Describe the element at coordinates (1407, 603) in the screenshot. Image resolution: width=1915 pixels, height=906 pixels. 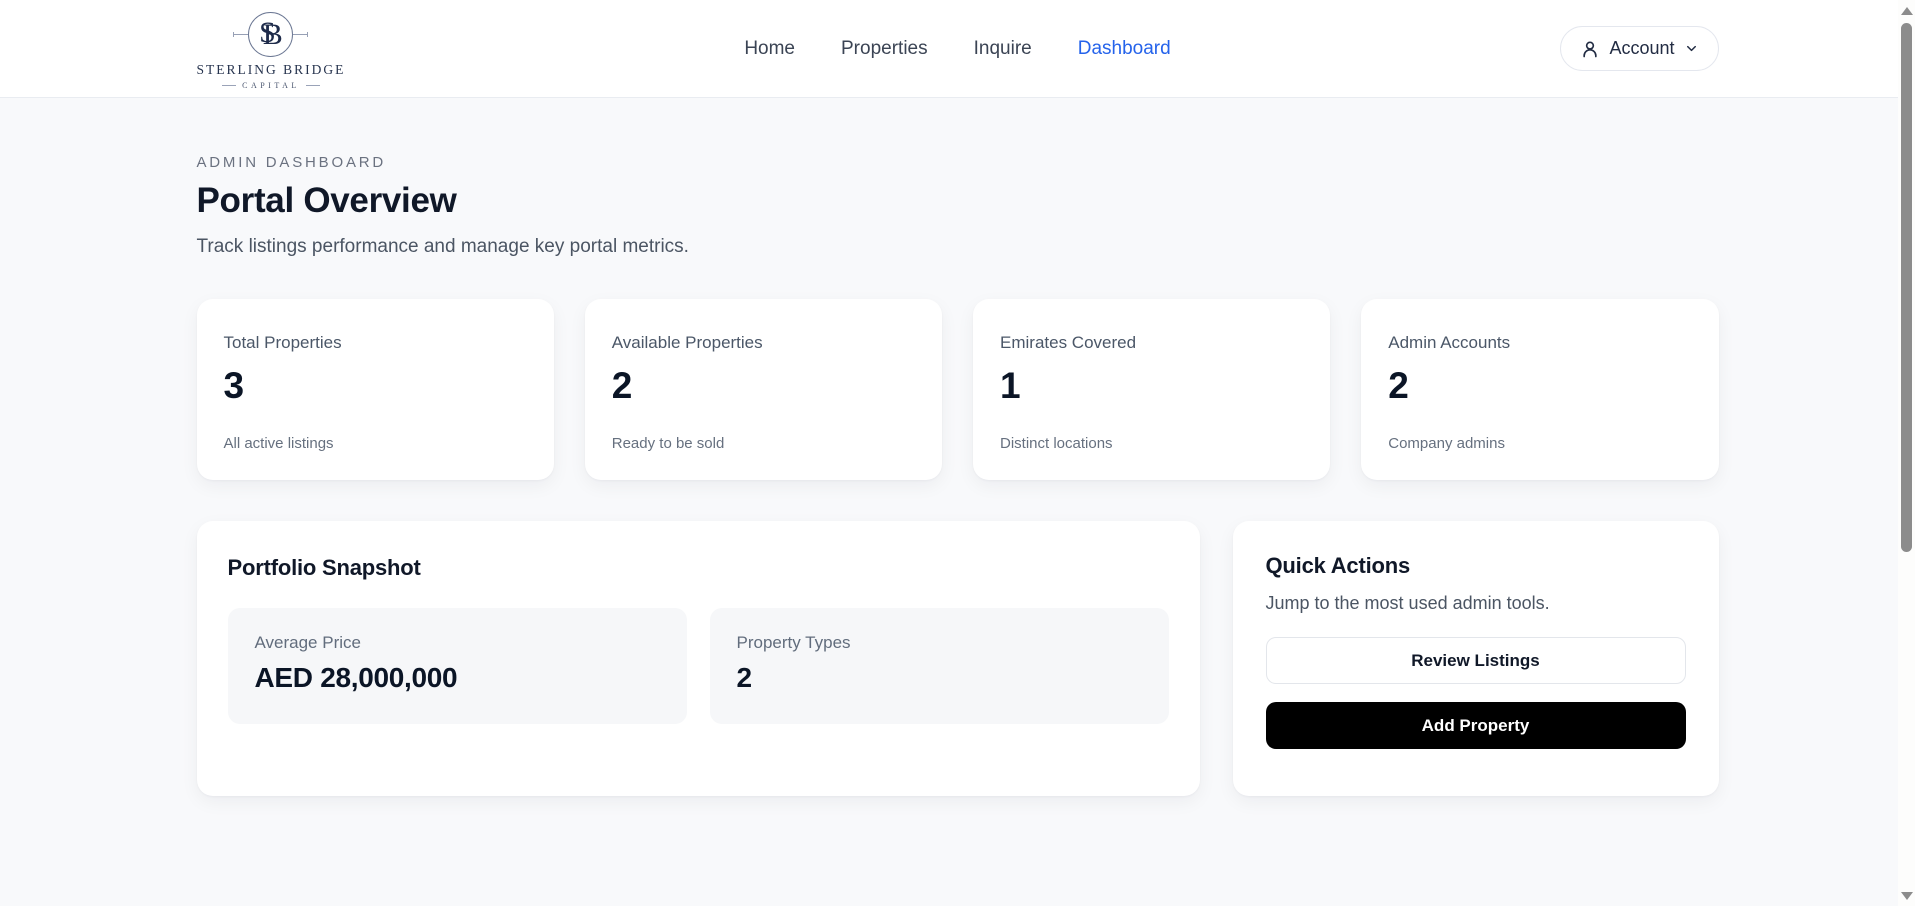
I see `quick-actions-subtitle: Jump to the most used admin tools.` at that location.